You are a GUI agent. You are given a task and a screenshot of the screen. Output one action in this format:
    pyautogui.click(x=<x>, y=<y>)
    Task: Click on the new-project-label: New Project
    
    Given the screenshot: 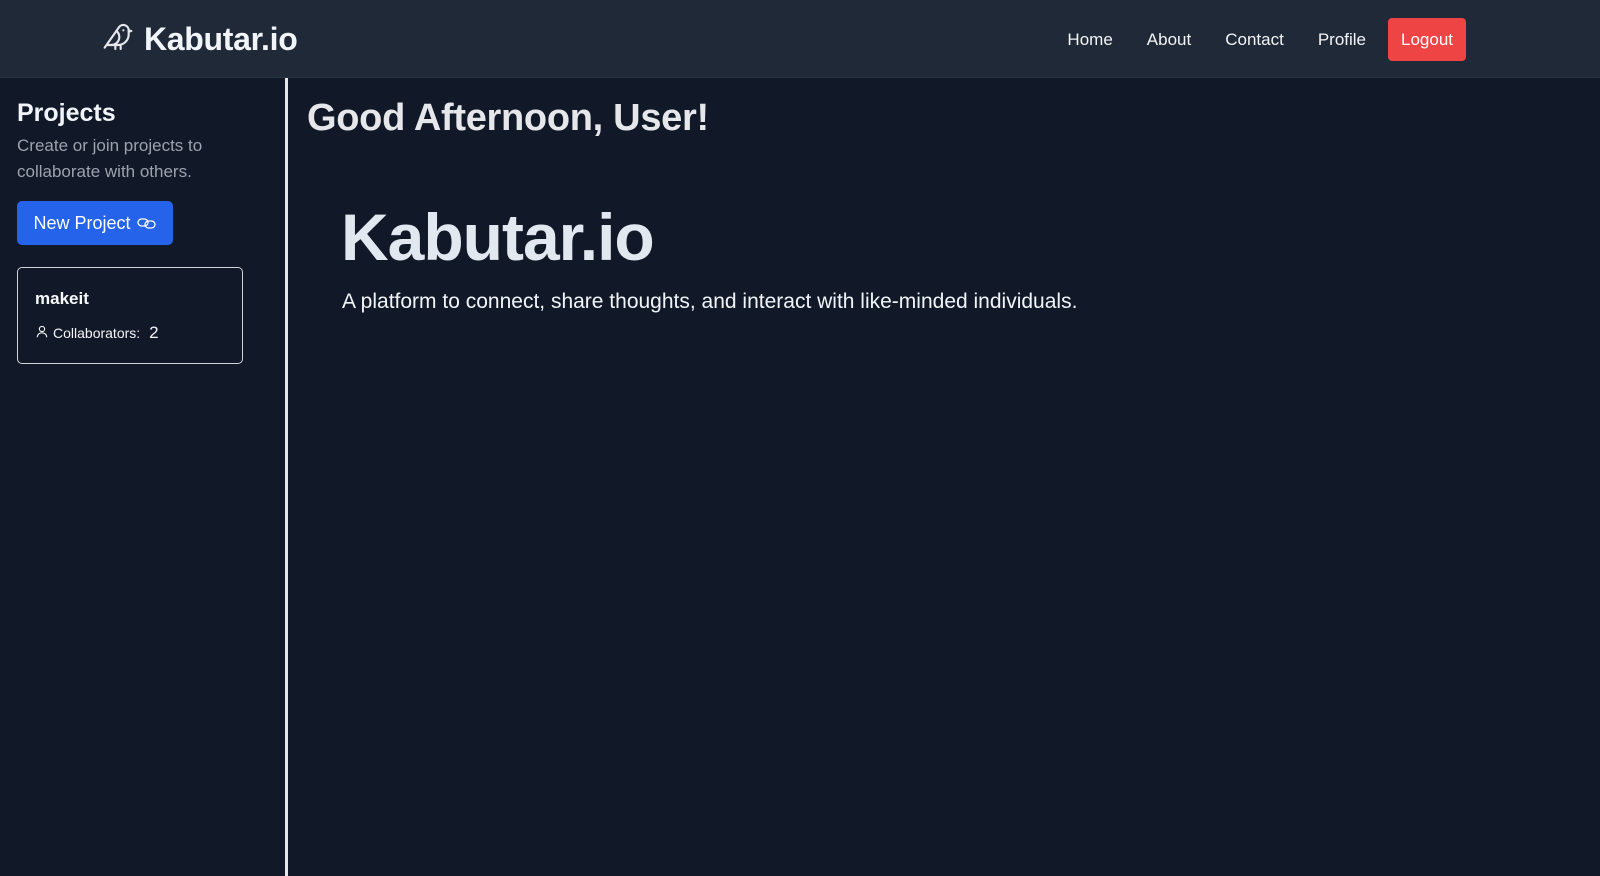 What is the action you would take?
    pyautogui.click(x=82, y=222)
    